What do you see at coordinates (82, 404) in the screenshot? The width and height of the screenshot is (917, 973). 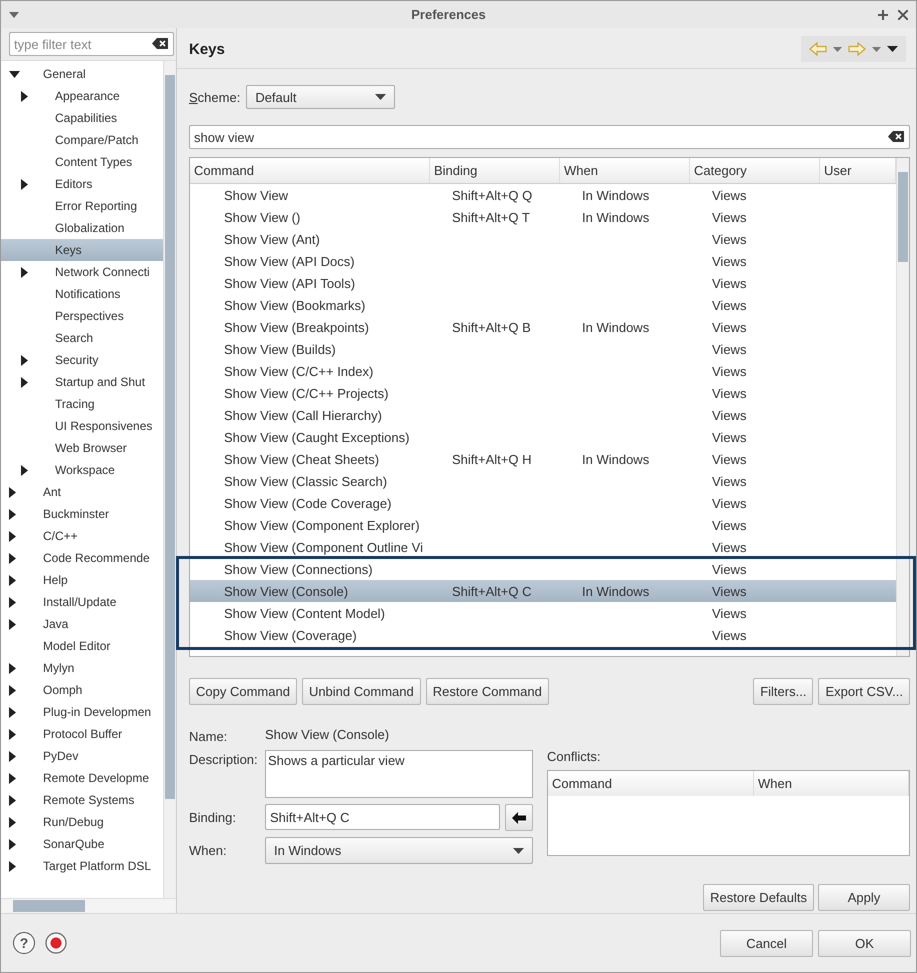 I see `tree-item: Tracing` at bounding box center [82, 404].